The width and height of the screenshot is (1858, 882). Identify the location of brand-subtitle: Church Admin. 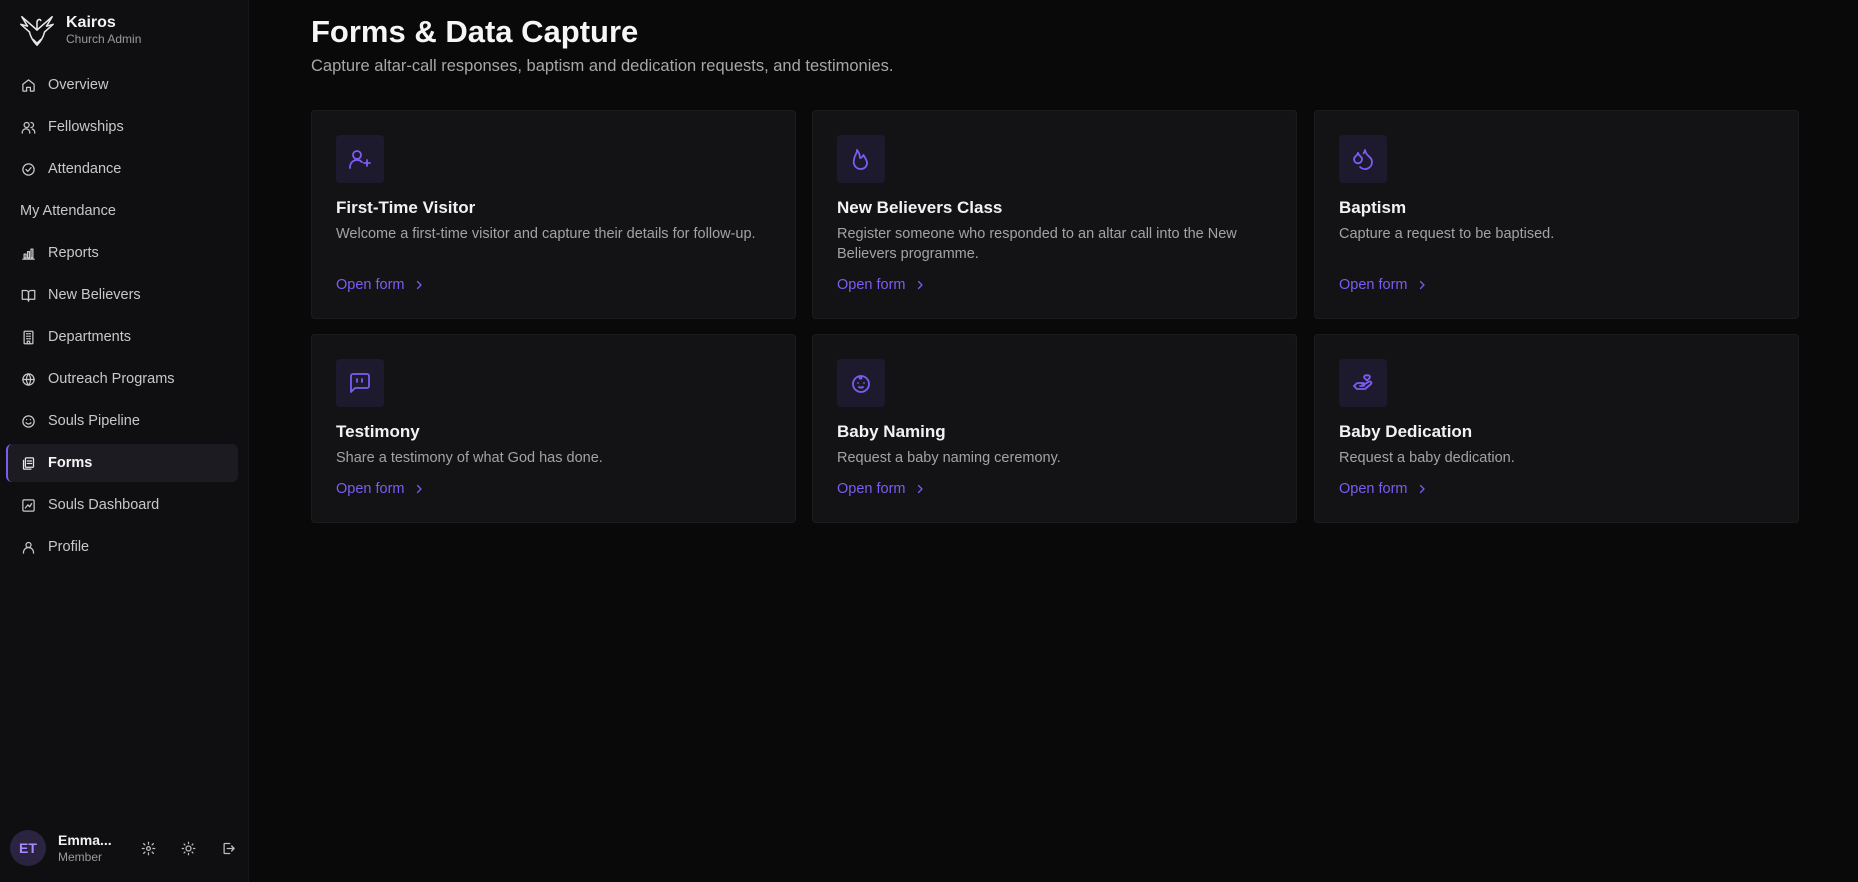
(104, 39).